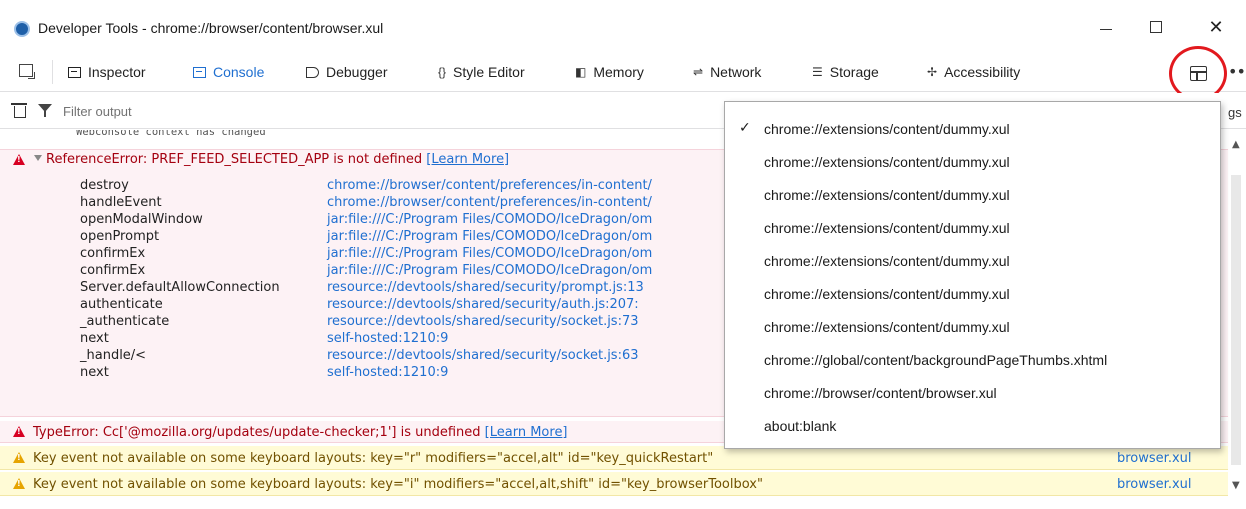  What do you see at coordinates (800, 426) in the screenshot?
I see `menu-item-label: about:blank` at bounding box center [800, 426].